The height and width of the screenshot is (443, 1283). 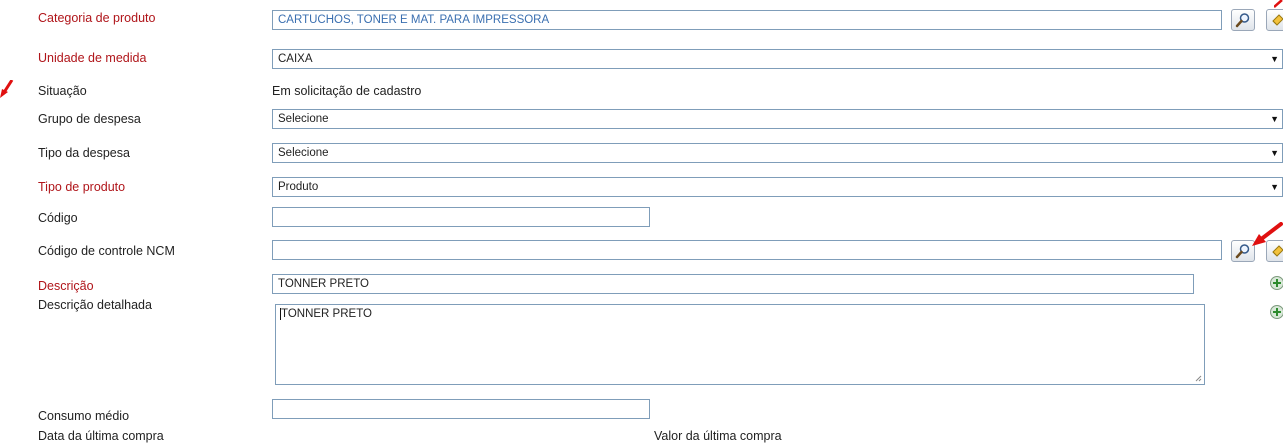 I want to click on tipo-produto-label: Tipo de produto, so click(x=81, y=187).